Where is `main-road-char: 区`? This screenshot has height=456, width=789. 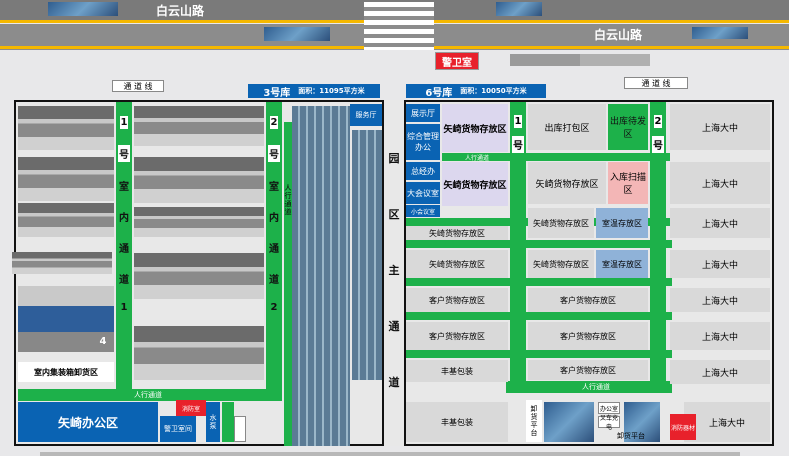 main-road-char: 区 is located at coordinates (394, 214).